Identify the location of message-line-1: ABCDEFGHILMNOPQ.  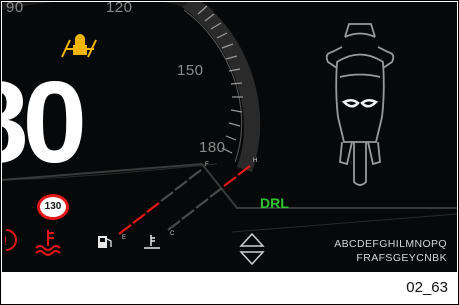
(390, 244).